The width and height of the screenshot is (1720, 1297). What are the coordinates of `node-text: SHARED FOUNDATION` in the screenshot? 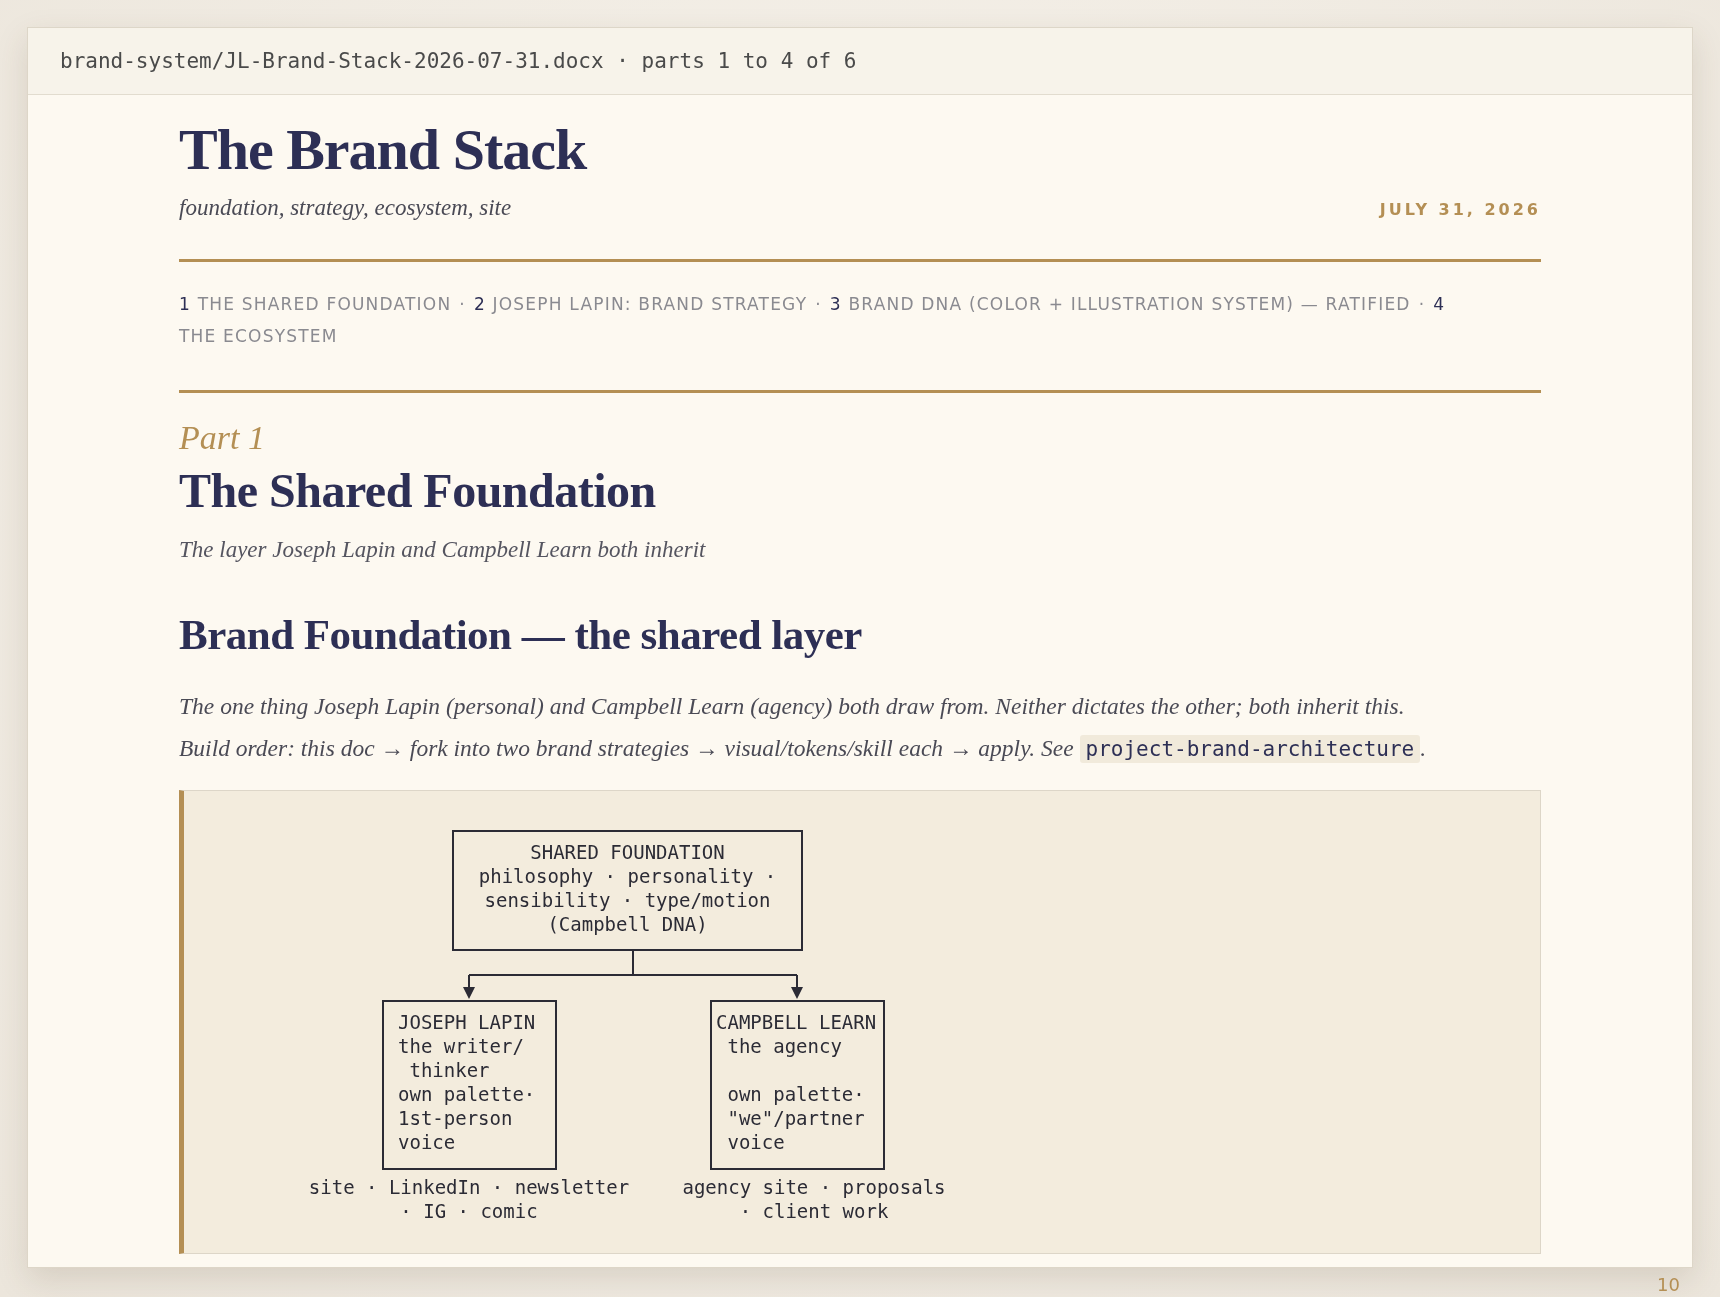 It's located at (627, 852).